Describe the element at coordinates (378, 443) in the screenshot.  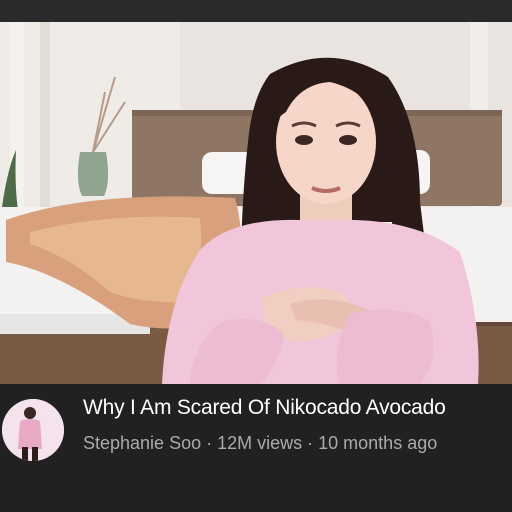
I see `upload-age: 10 months ago` at that location.